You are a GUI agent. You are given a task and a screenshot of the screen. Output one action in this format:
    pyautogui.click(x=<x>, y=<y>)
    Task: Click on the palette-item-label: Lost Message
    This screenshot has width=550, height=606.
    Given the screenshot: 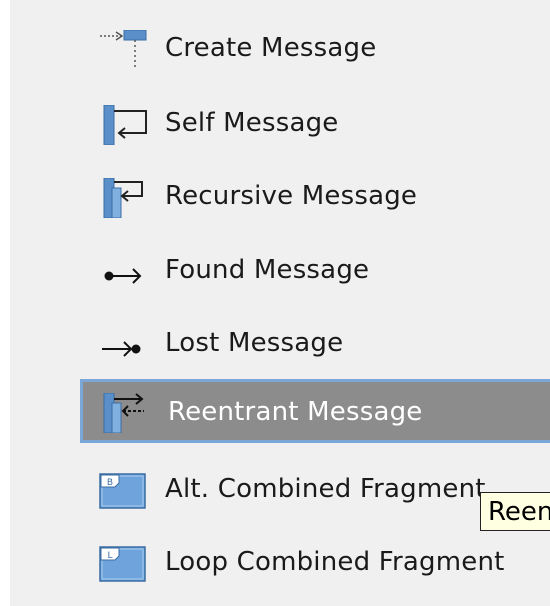 What is the action you would take?
    pyautogui.click(x=254, y=343)
    